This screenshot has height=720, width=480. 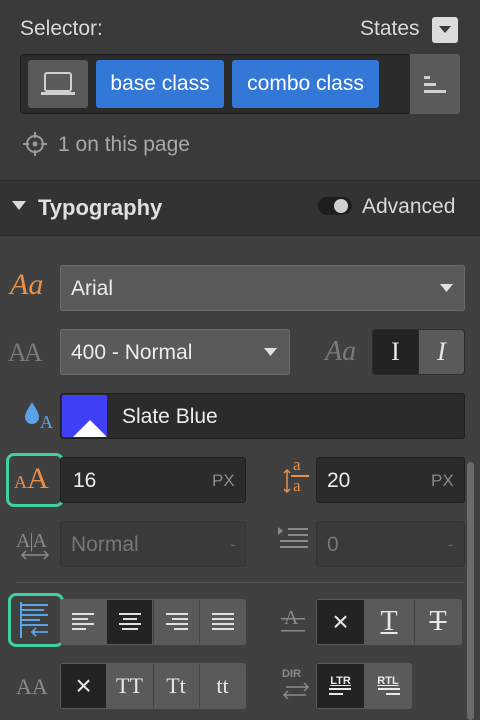 What do you see at coordinates (305, 84) in the screenshot?
I see `selector-chip-combo-class: combo class` at bounding box center [305, 84].